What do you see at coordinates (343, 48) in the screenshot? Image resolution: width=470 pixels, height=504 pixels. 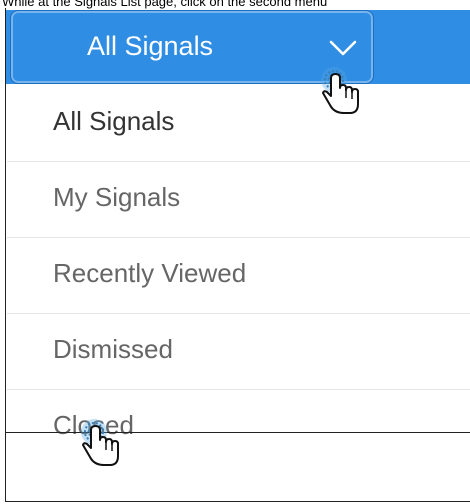 I see `chevron-down-icon` at bounding box center [343, 48].